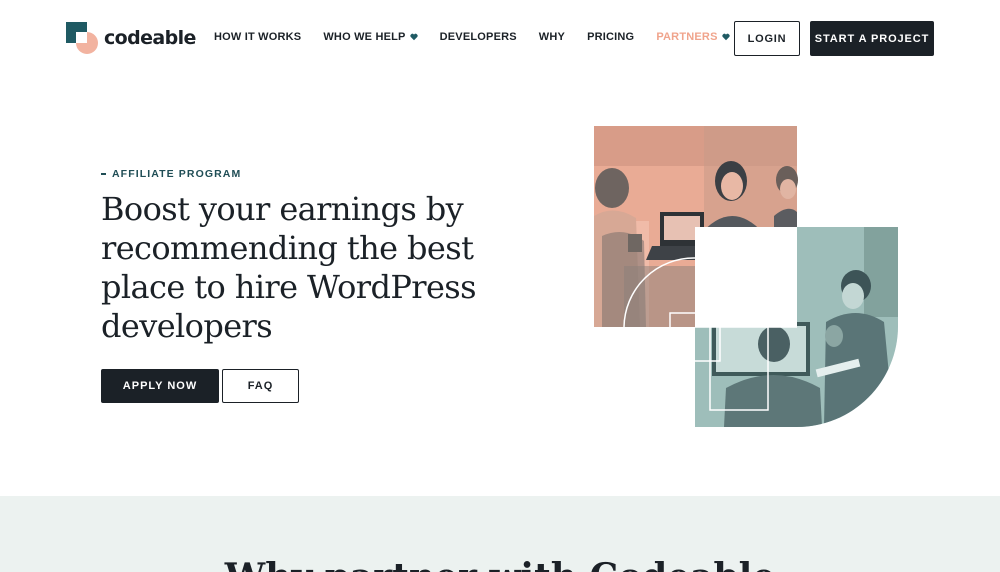 The image size is (1000, 572). I want to click on logo: codeable, so click(131, 38).